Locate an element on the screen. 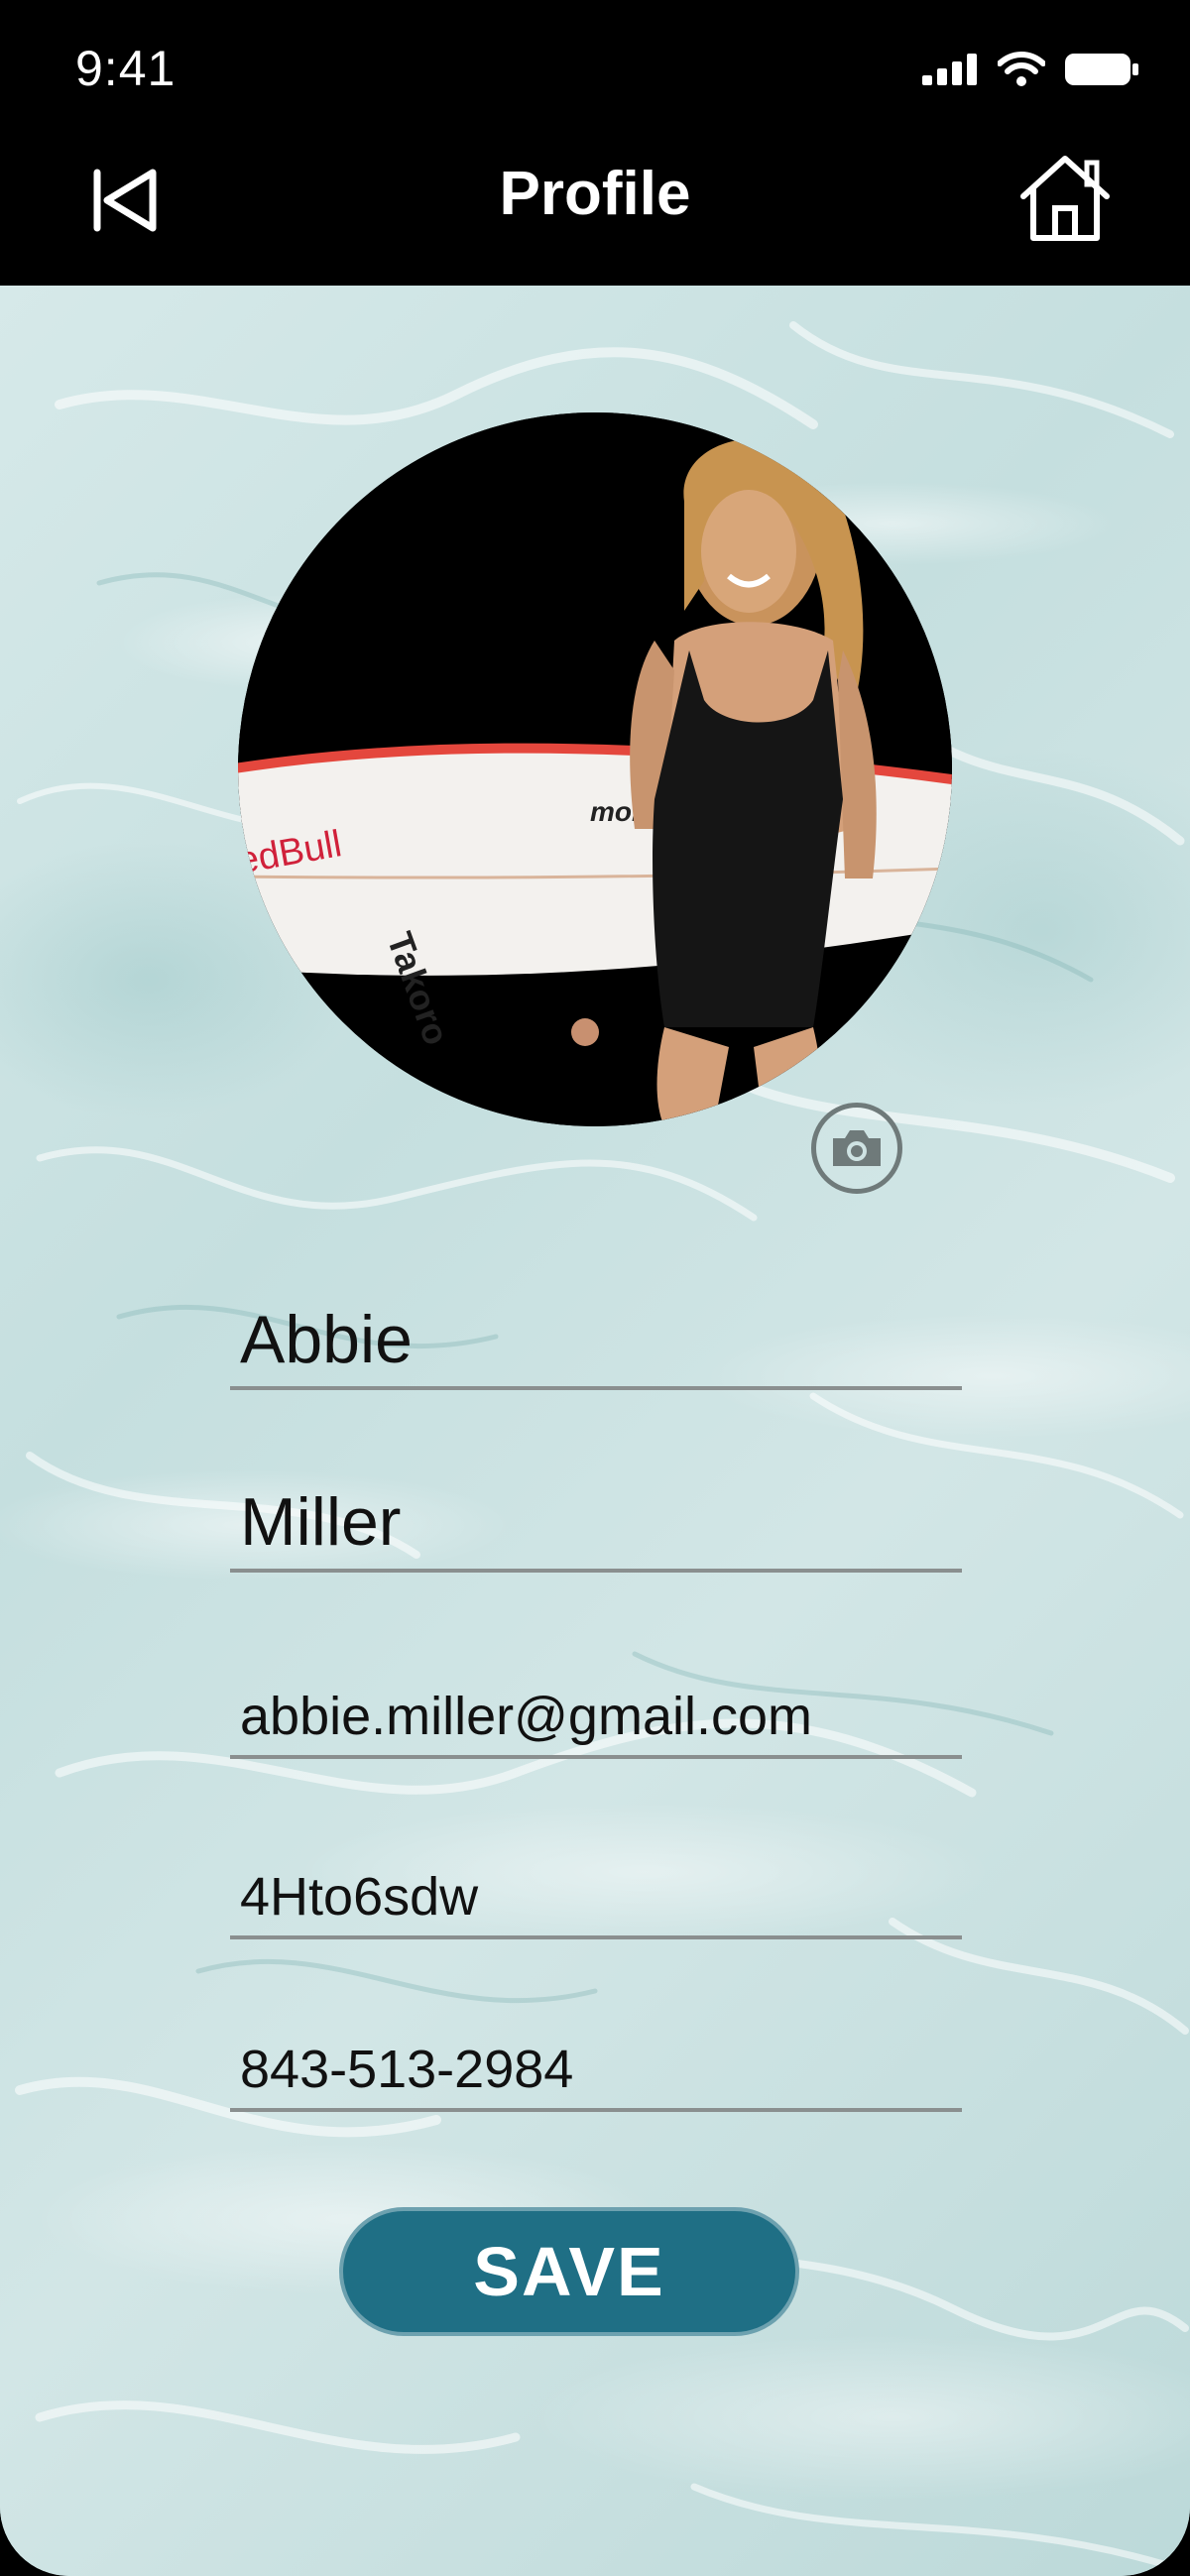 Image resolution: width=1190 pixels, height=2576 pixels. email-value: abbie.miller@gmail.com is located at coordinates (526, 1716).